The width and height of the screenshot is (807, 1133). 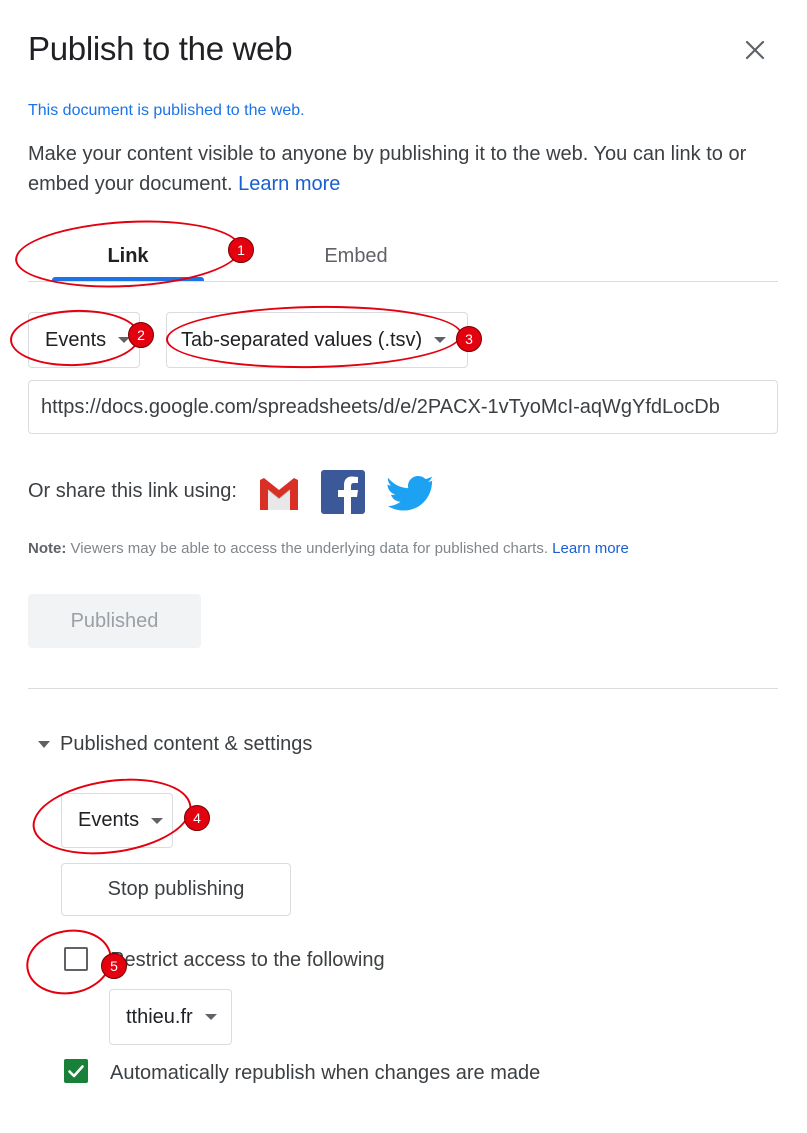 What do you see at coordinates (132, 491) in the screenshot?
I see `share-label: Or share this link using:` at bounding box center [132, 491].